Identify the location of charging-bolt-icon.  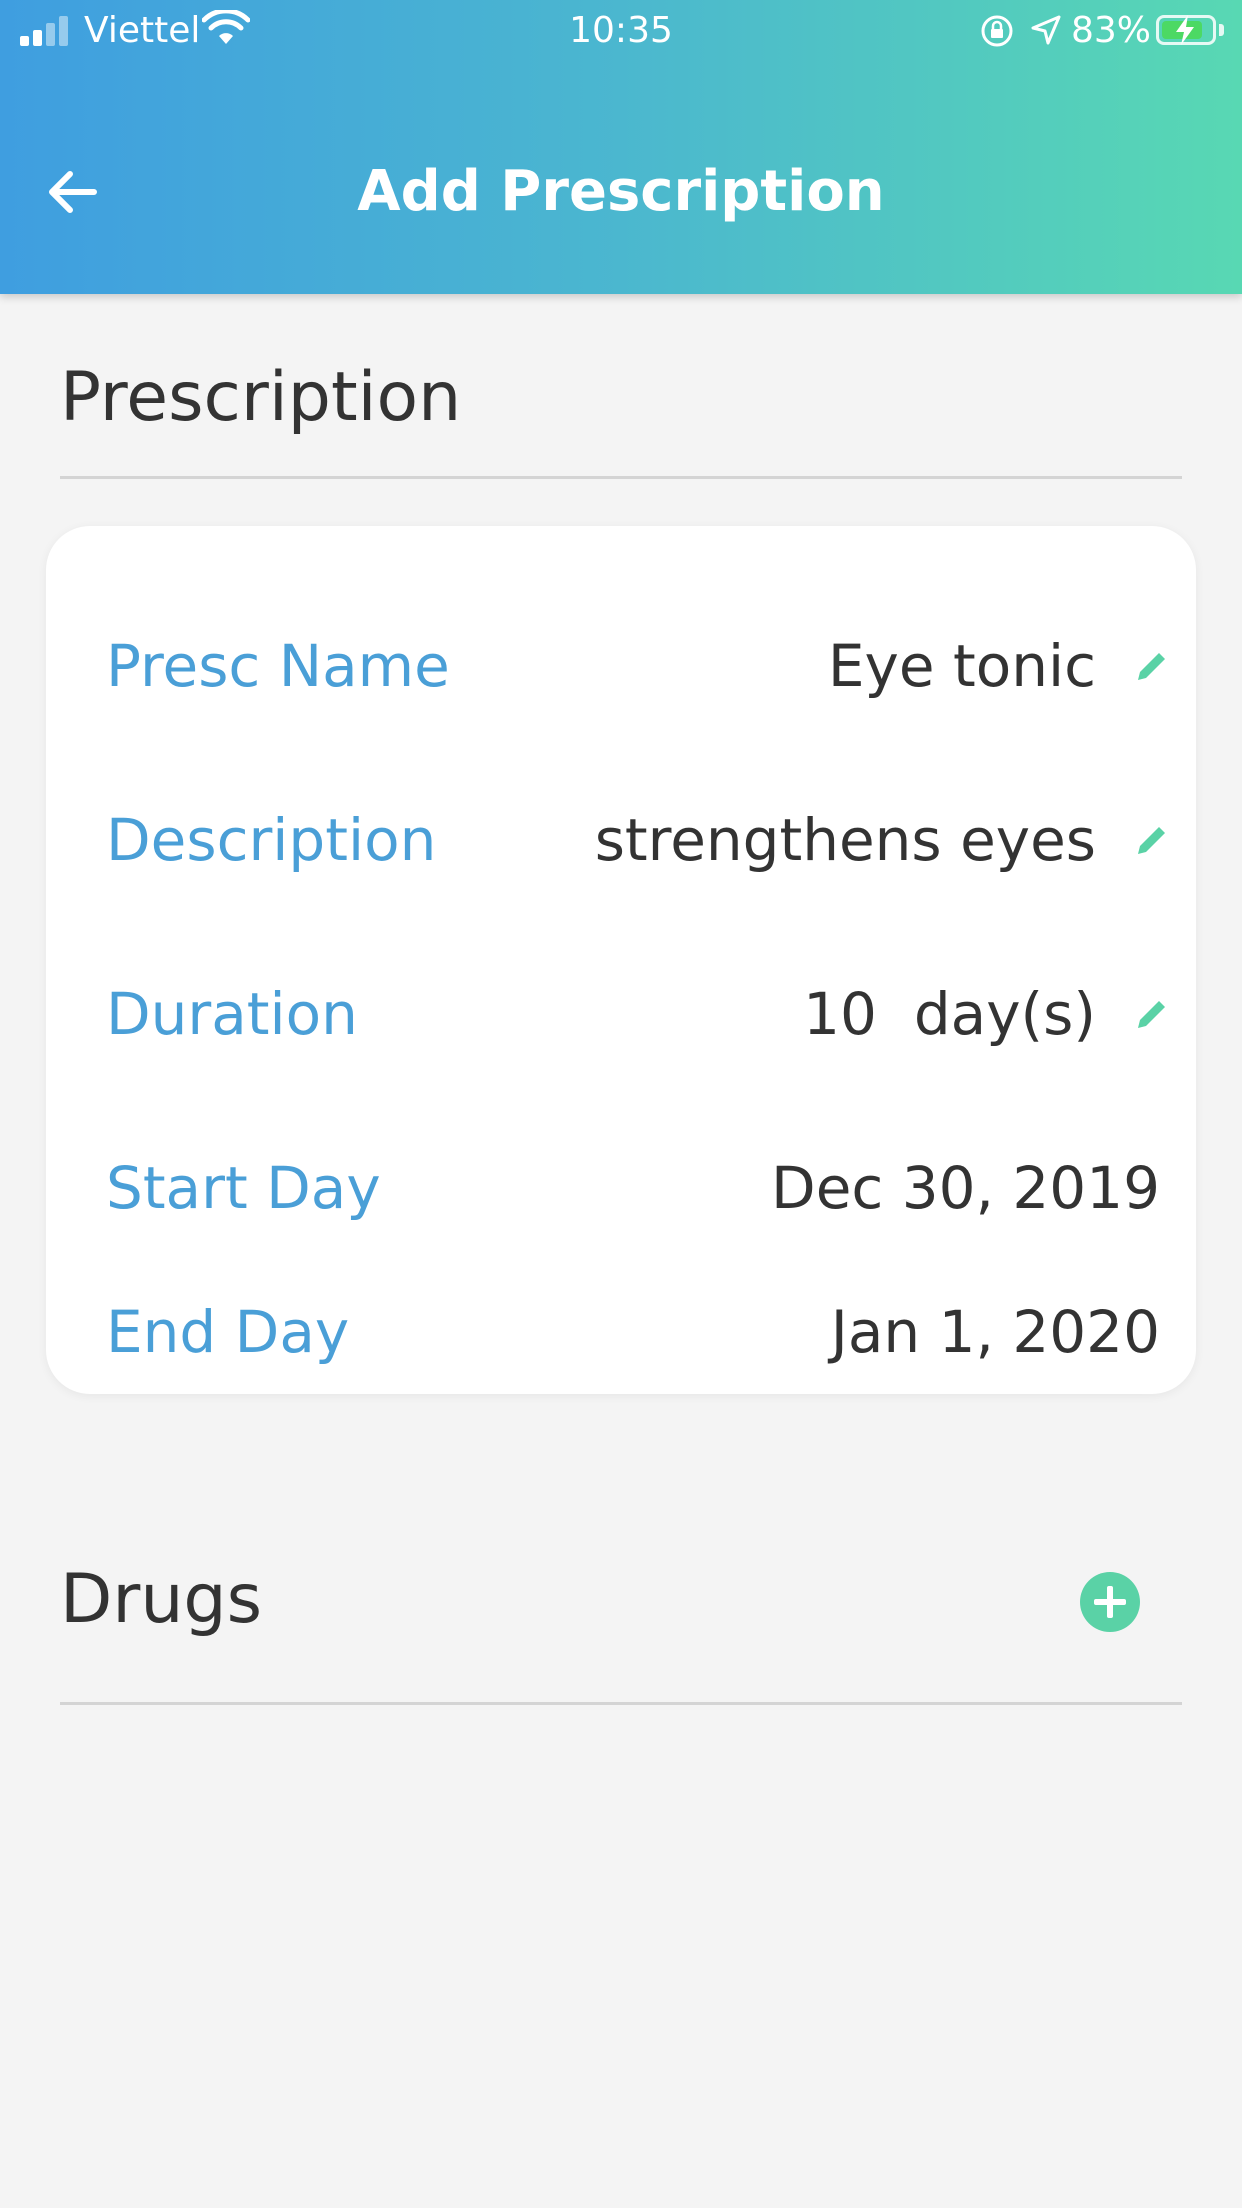
(1185, 30).